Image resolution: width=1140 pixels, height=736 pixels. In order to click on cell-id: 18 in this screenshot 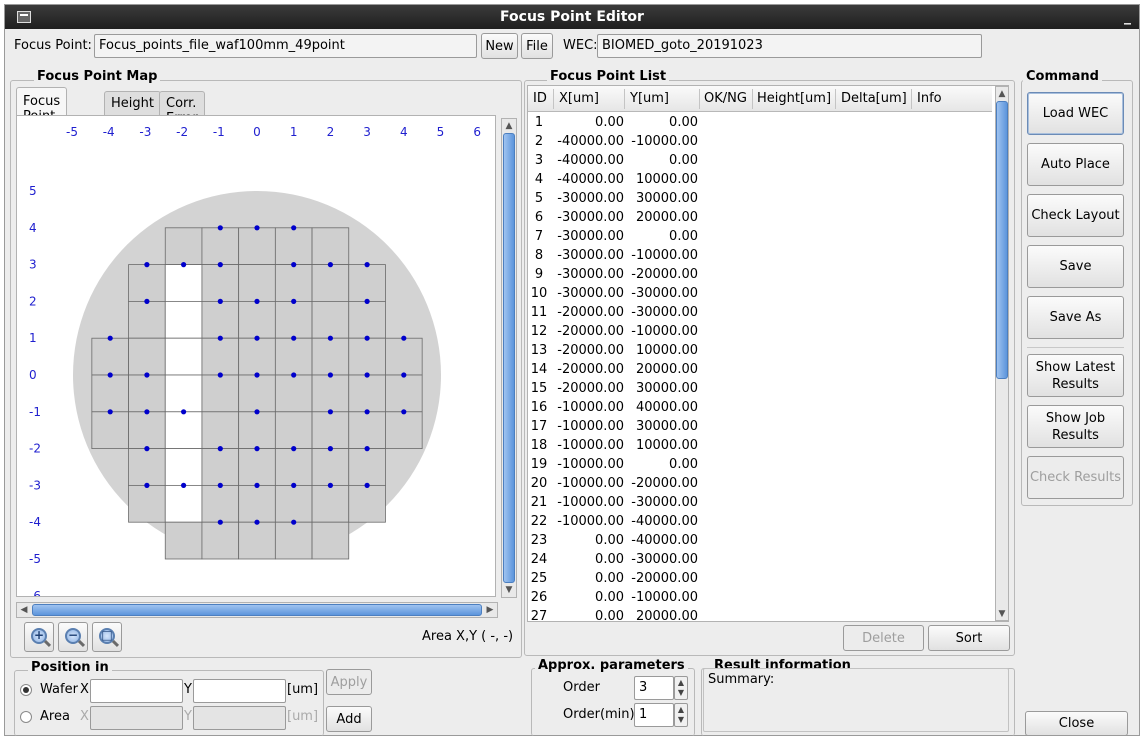, I will do `click(539, 445)`.